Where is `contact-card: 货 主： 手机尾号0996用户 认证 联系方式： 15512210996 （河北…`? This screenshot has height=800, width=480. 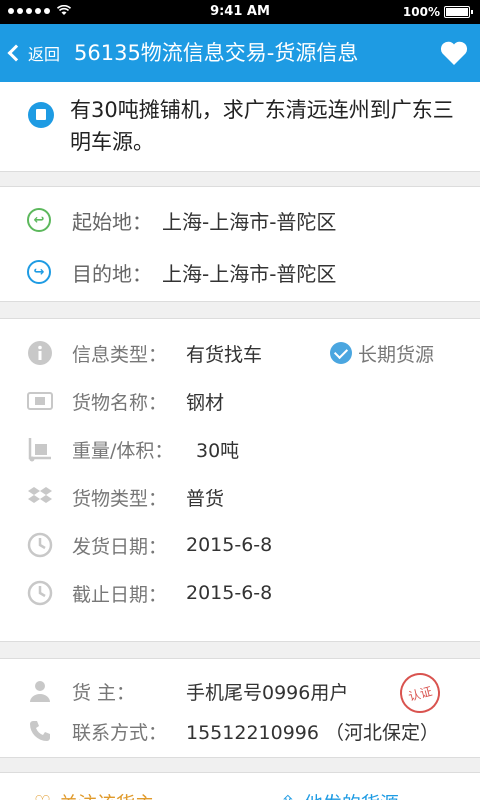 contact-card: 货 主： 手机尾号0996用户 认证 联系方式： 15512210996 （河北… is located at coordinates (240, 708).